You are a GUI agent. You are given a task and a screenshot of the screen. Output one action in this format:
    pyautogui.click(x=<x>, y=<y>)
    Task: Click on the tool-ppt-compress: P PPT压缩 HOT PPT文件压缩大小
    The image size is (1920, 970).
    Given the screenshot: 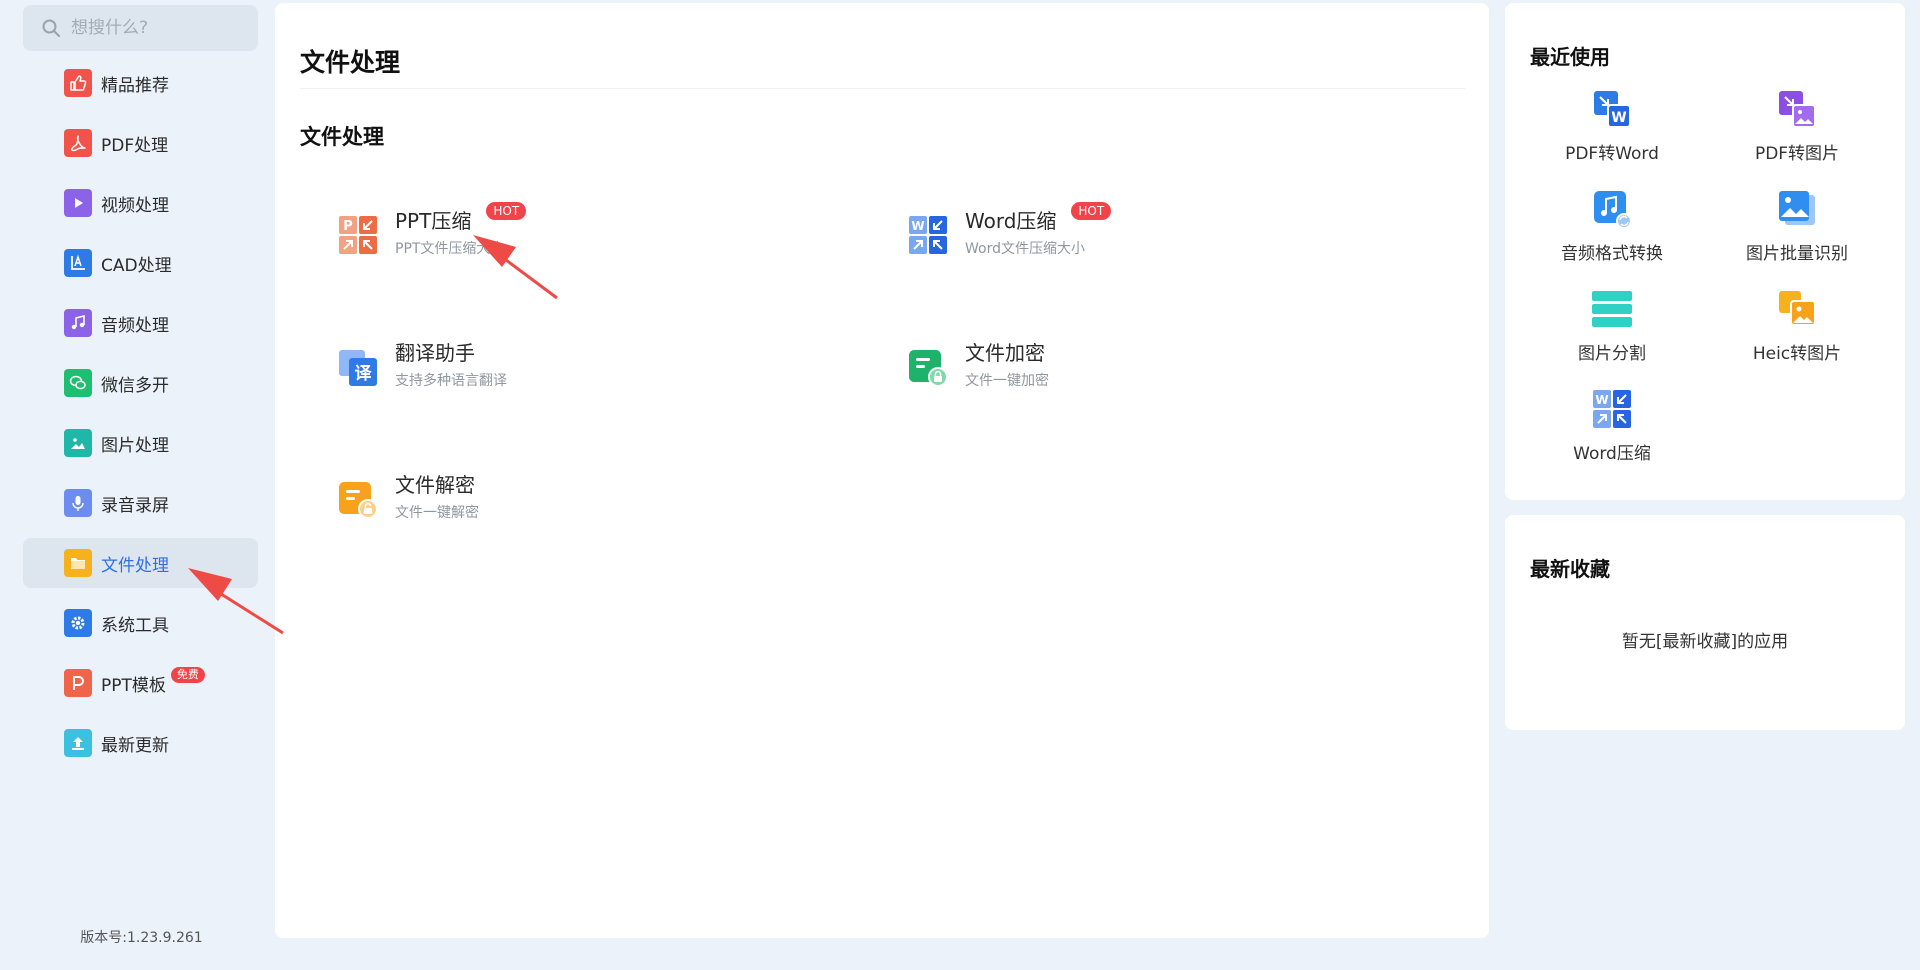 What is the action you would take?
    pyautogui.click(x=557, y=240)
    